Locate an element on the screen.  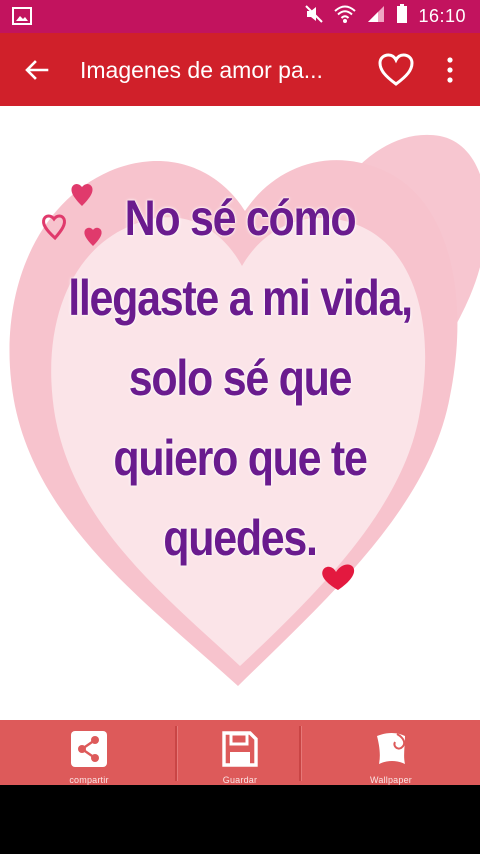
share-icon is located at coordinates (89, 751).